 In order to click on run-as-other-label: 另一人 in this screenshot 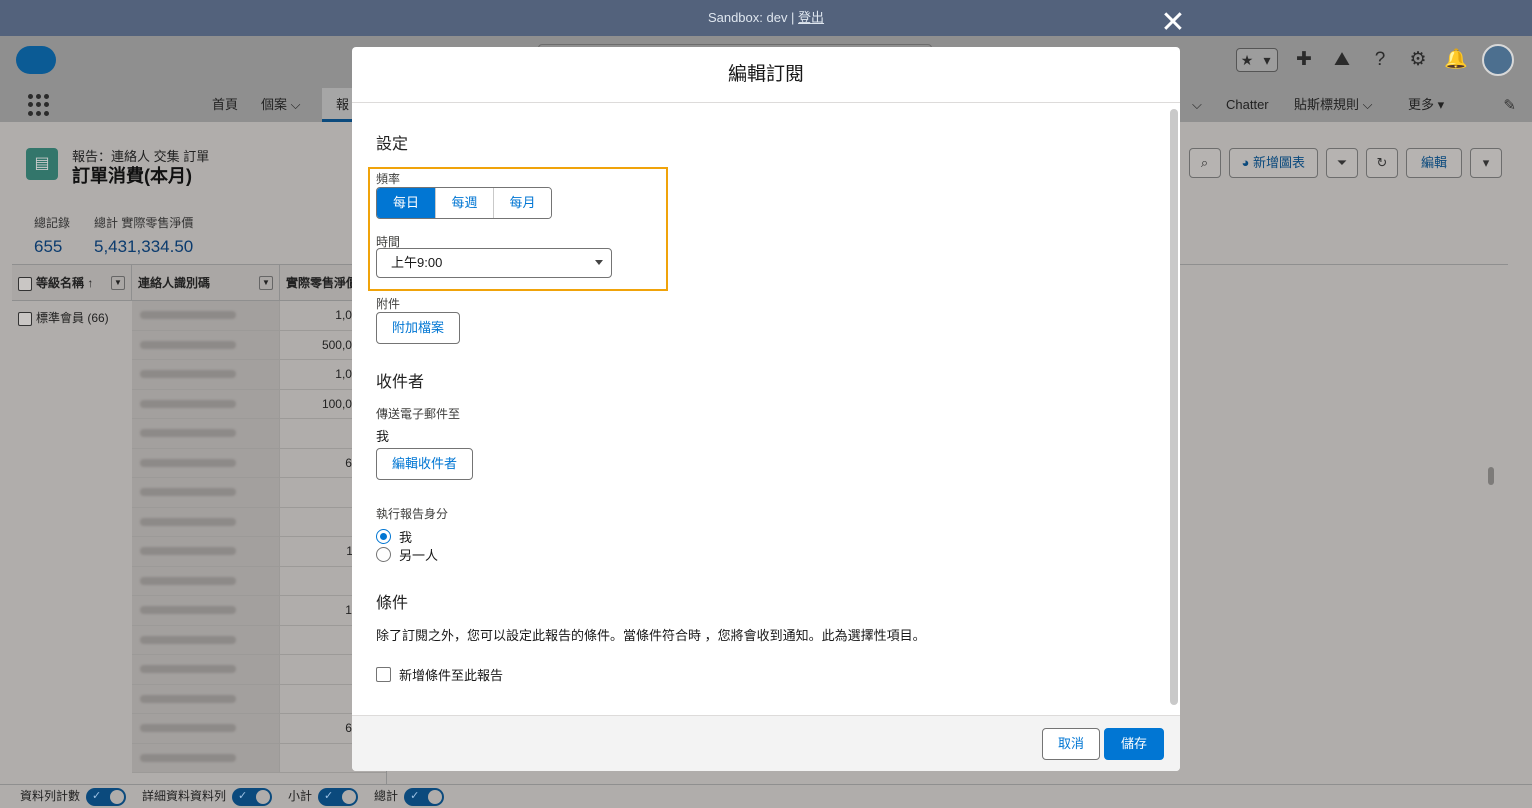, I will do `click(419, 555)`.